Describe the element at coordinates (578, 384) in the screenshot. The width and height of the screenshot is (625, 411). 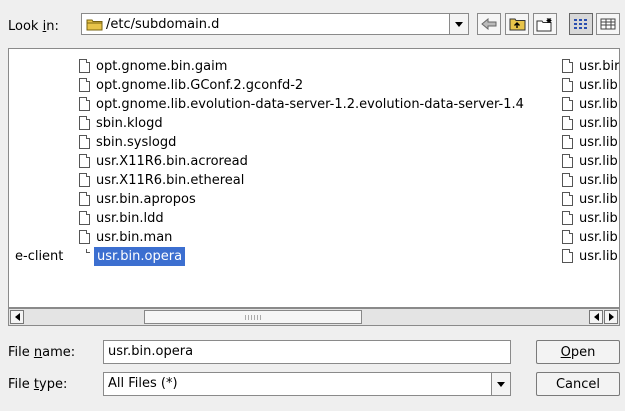
I see `cancel-button: Cancel` at that location.